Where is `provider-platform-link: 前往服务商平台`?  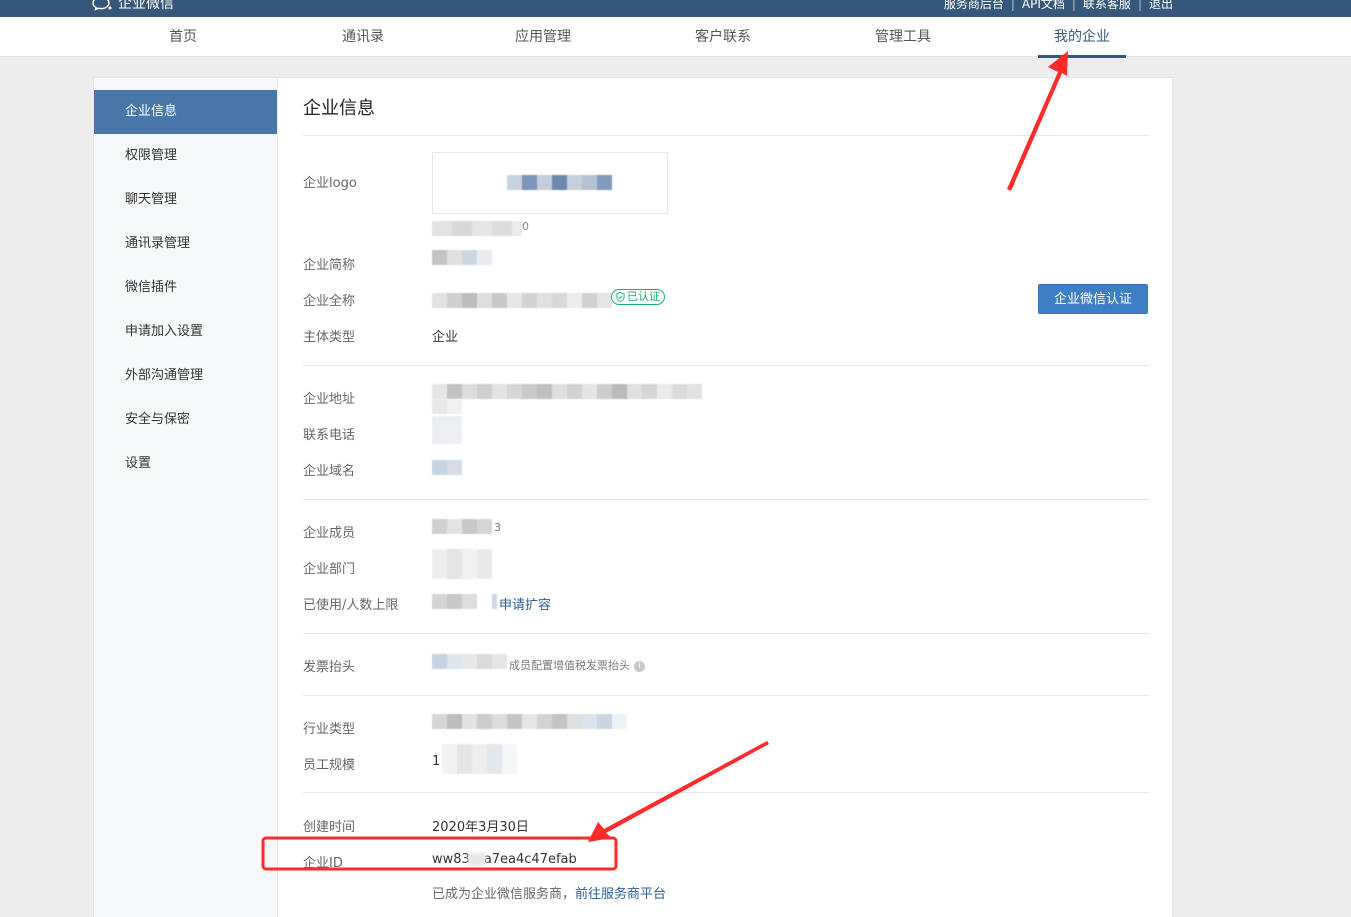 provider-platform-link: 前往服务商平台 is located at coordinates (620, 894).